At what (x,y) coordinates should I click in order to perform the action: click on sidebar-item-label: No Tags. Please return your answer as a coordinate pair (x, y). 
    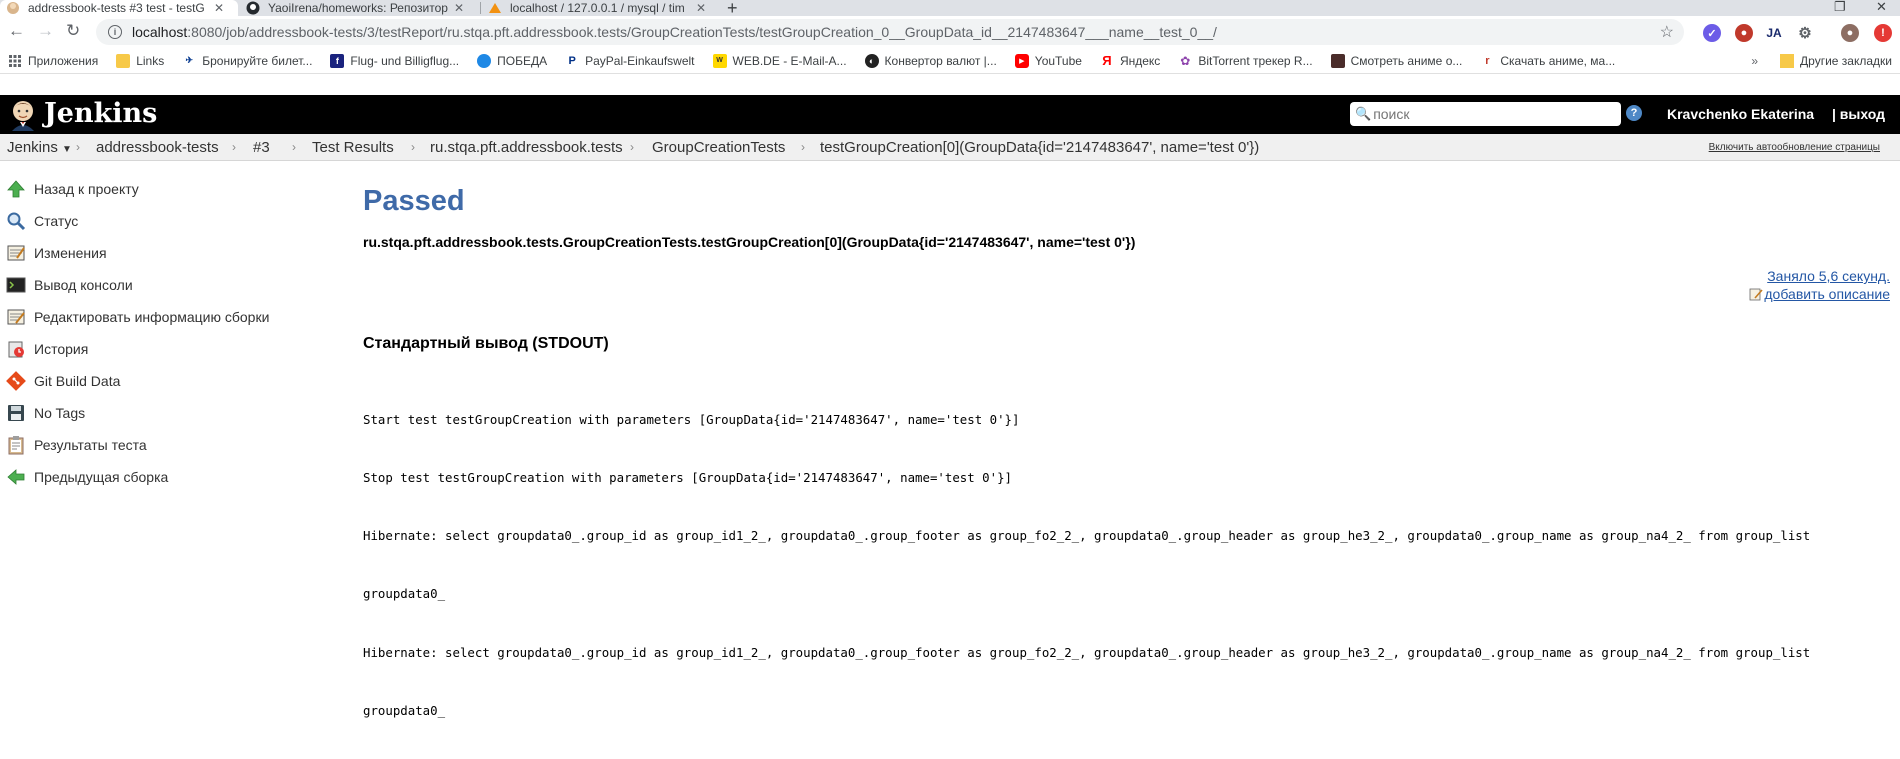
    Looking at the image, I should click on (60, 413).